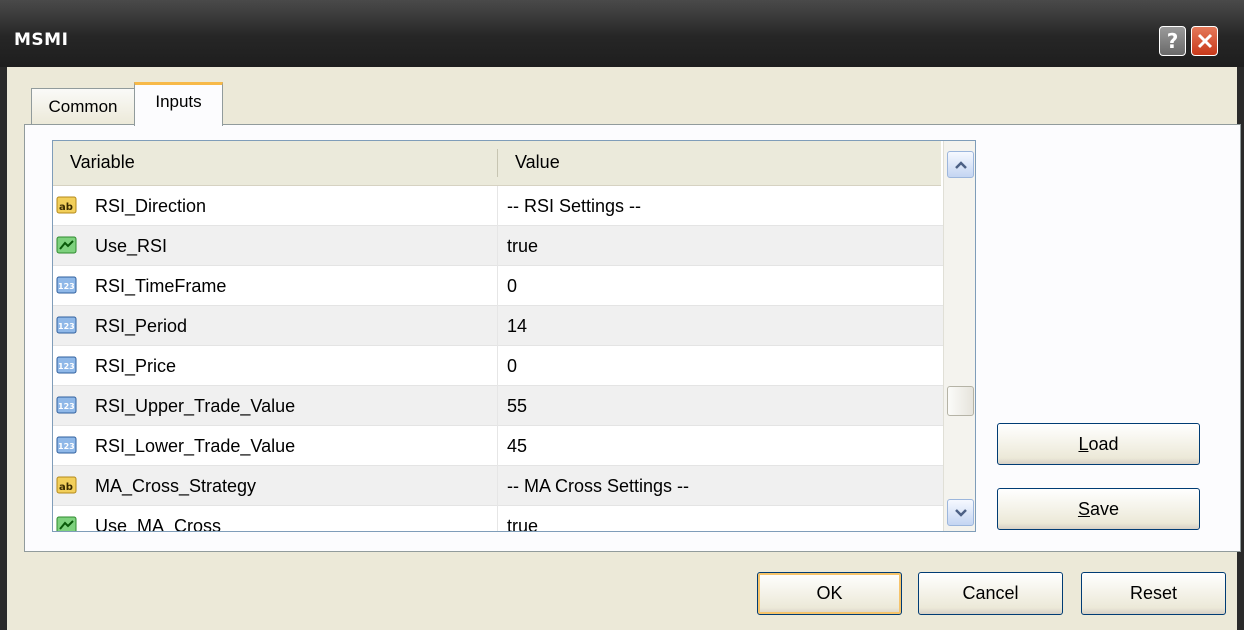  I want to click on table-row: ab RSI_Direction -- RSI Settings --, so click(498, 206).